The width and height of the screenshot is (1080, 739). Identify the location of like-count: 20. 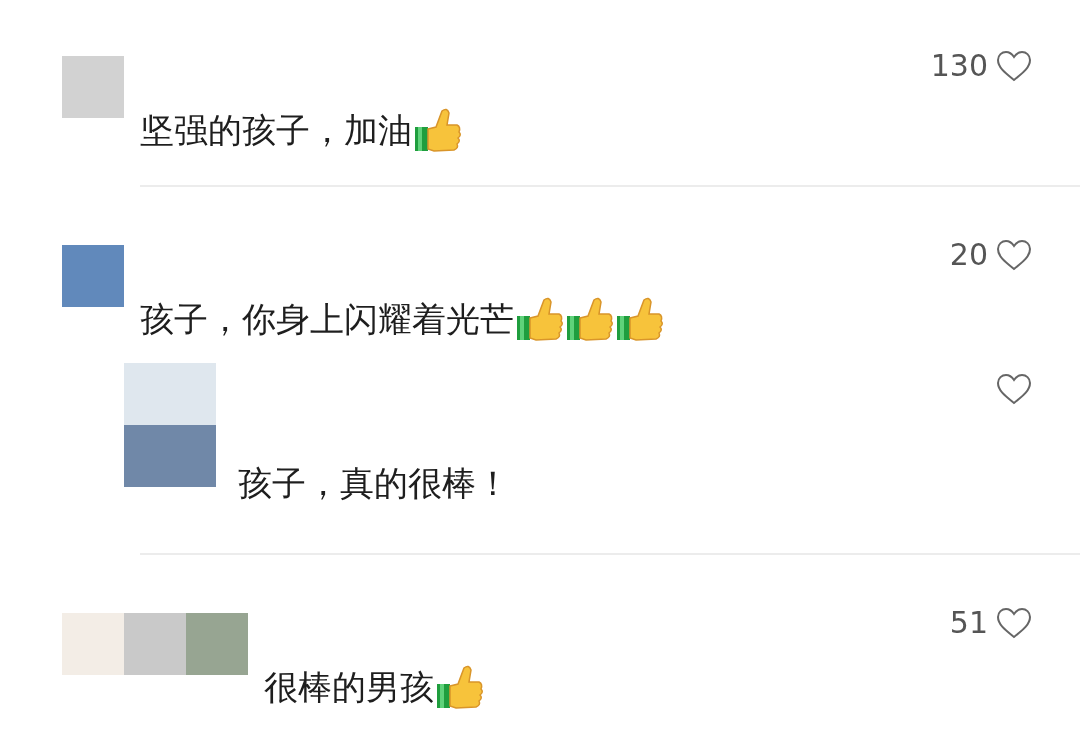
(968, 255).